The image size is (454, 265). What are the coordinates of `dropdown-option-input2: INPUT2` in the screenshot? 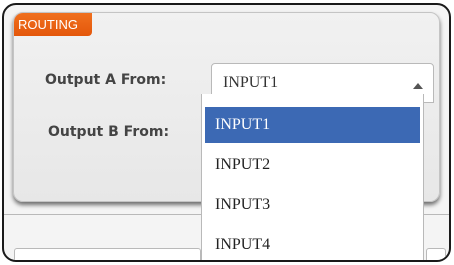 It's located at (312, 165).